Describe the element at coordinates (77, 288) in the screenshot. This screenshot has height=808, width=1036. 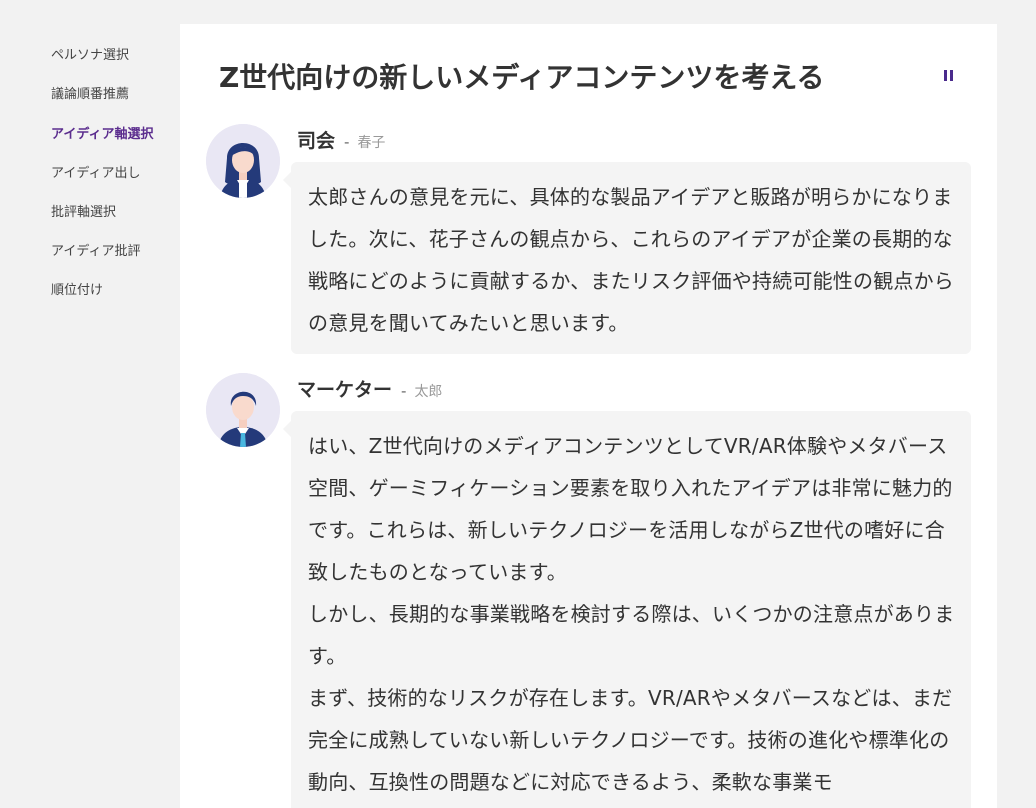
I see `sidebar-item-ranking: 順位付け` at that location.